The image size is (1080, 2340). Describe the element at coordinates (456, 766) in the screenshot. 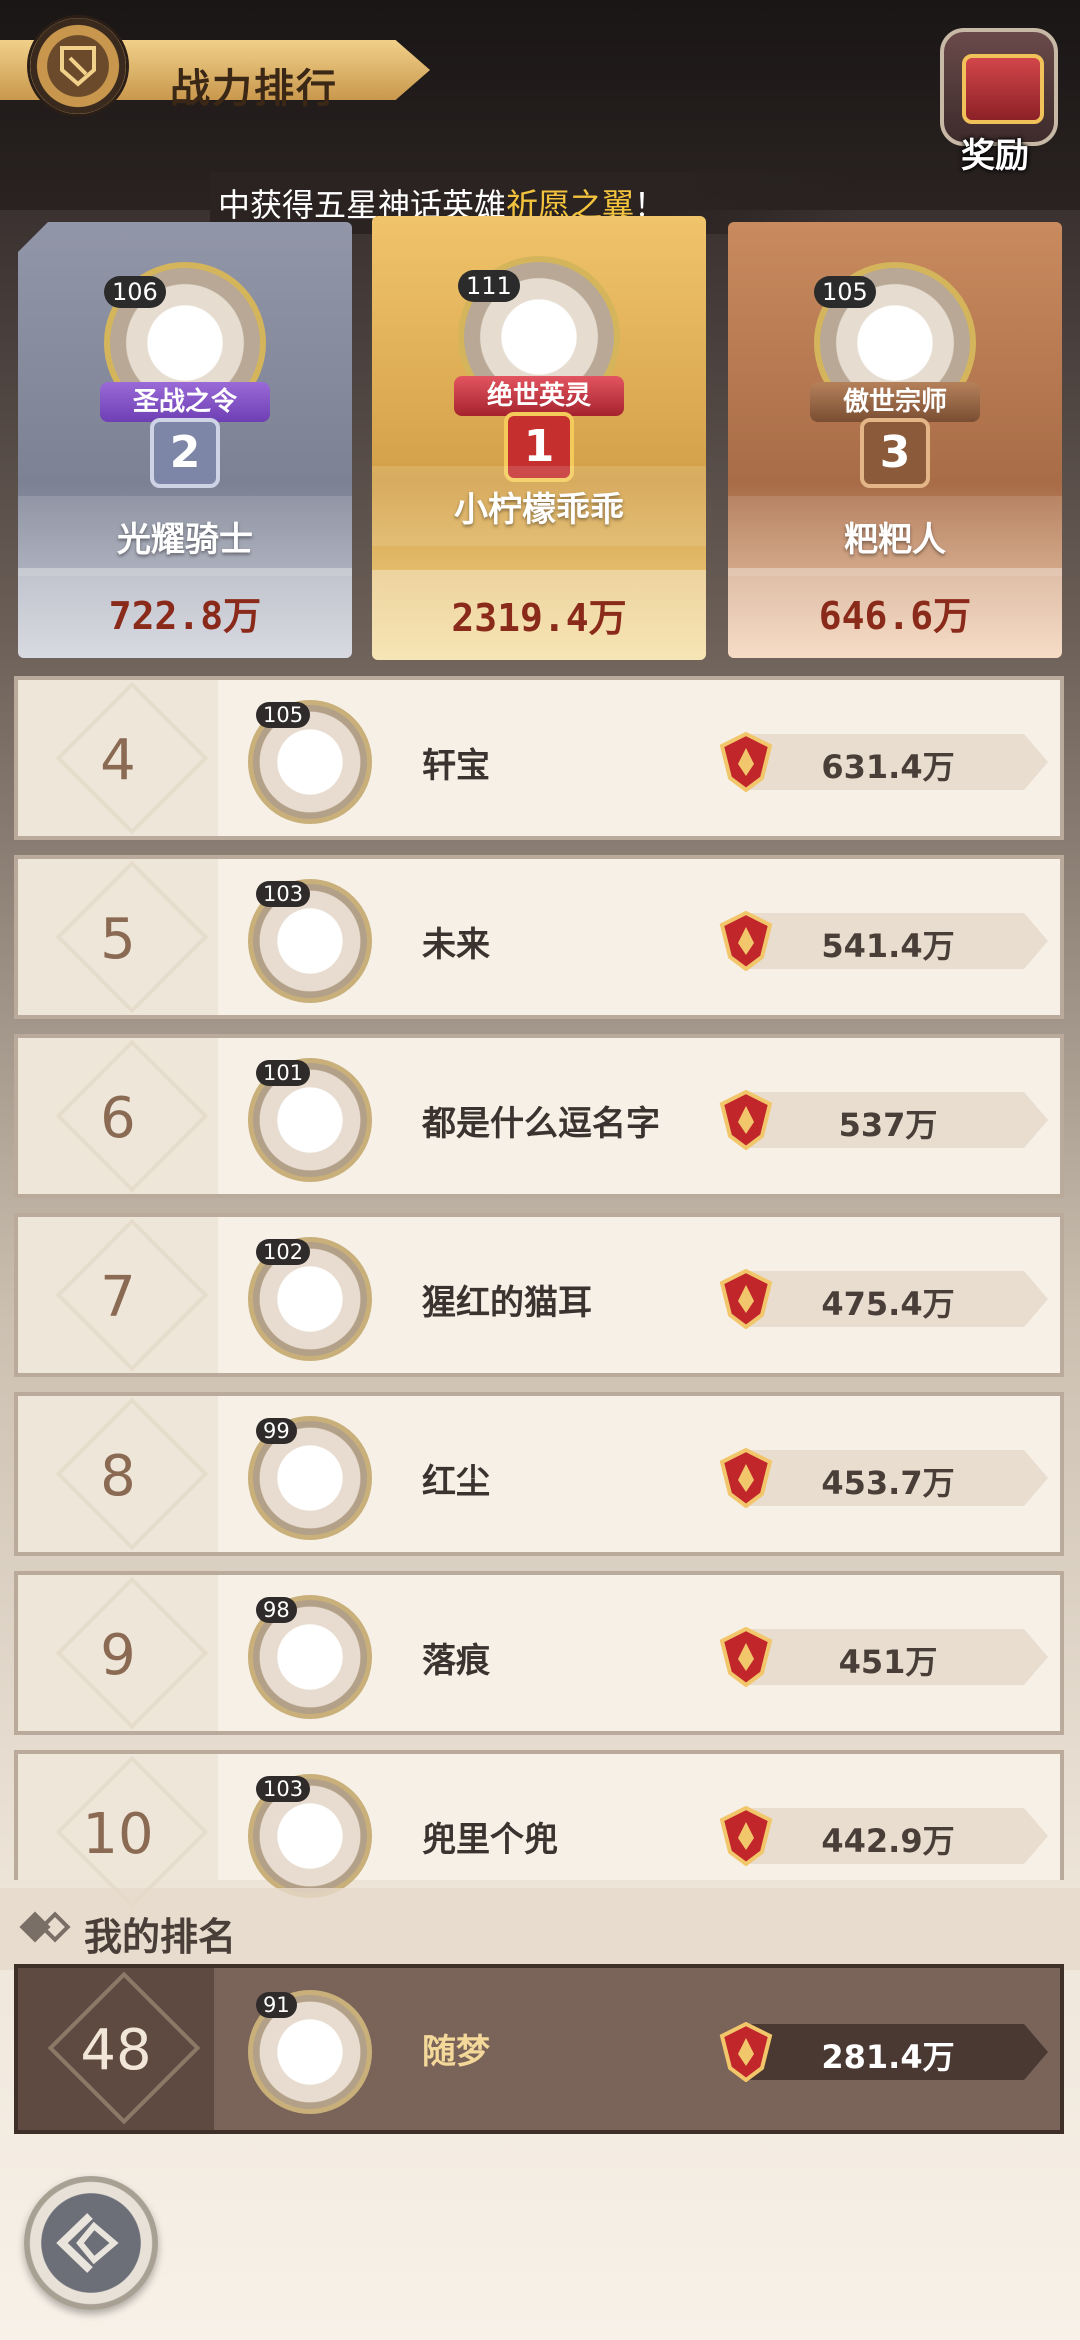

I see `player-name: 轩宝` at that location.